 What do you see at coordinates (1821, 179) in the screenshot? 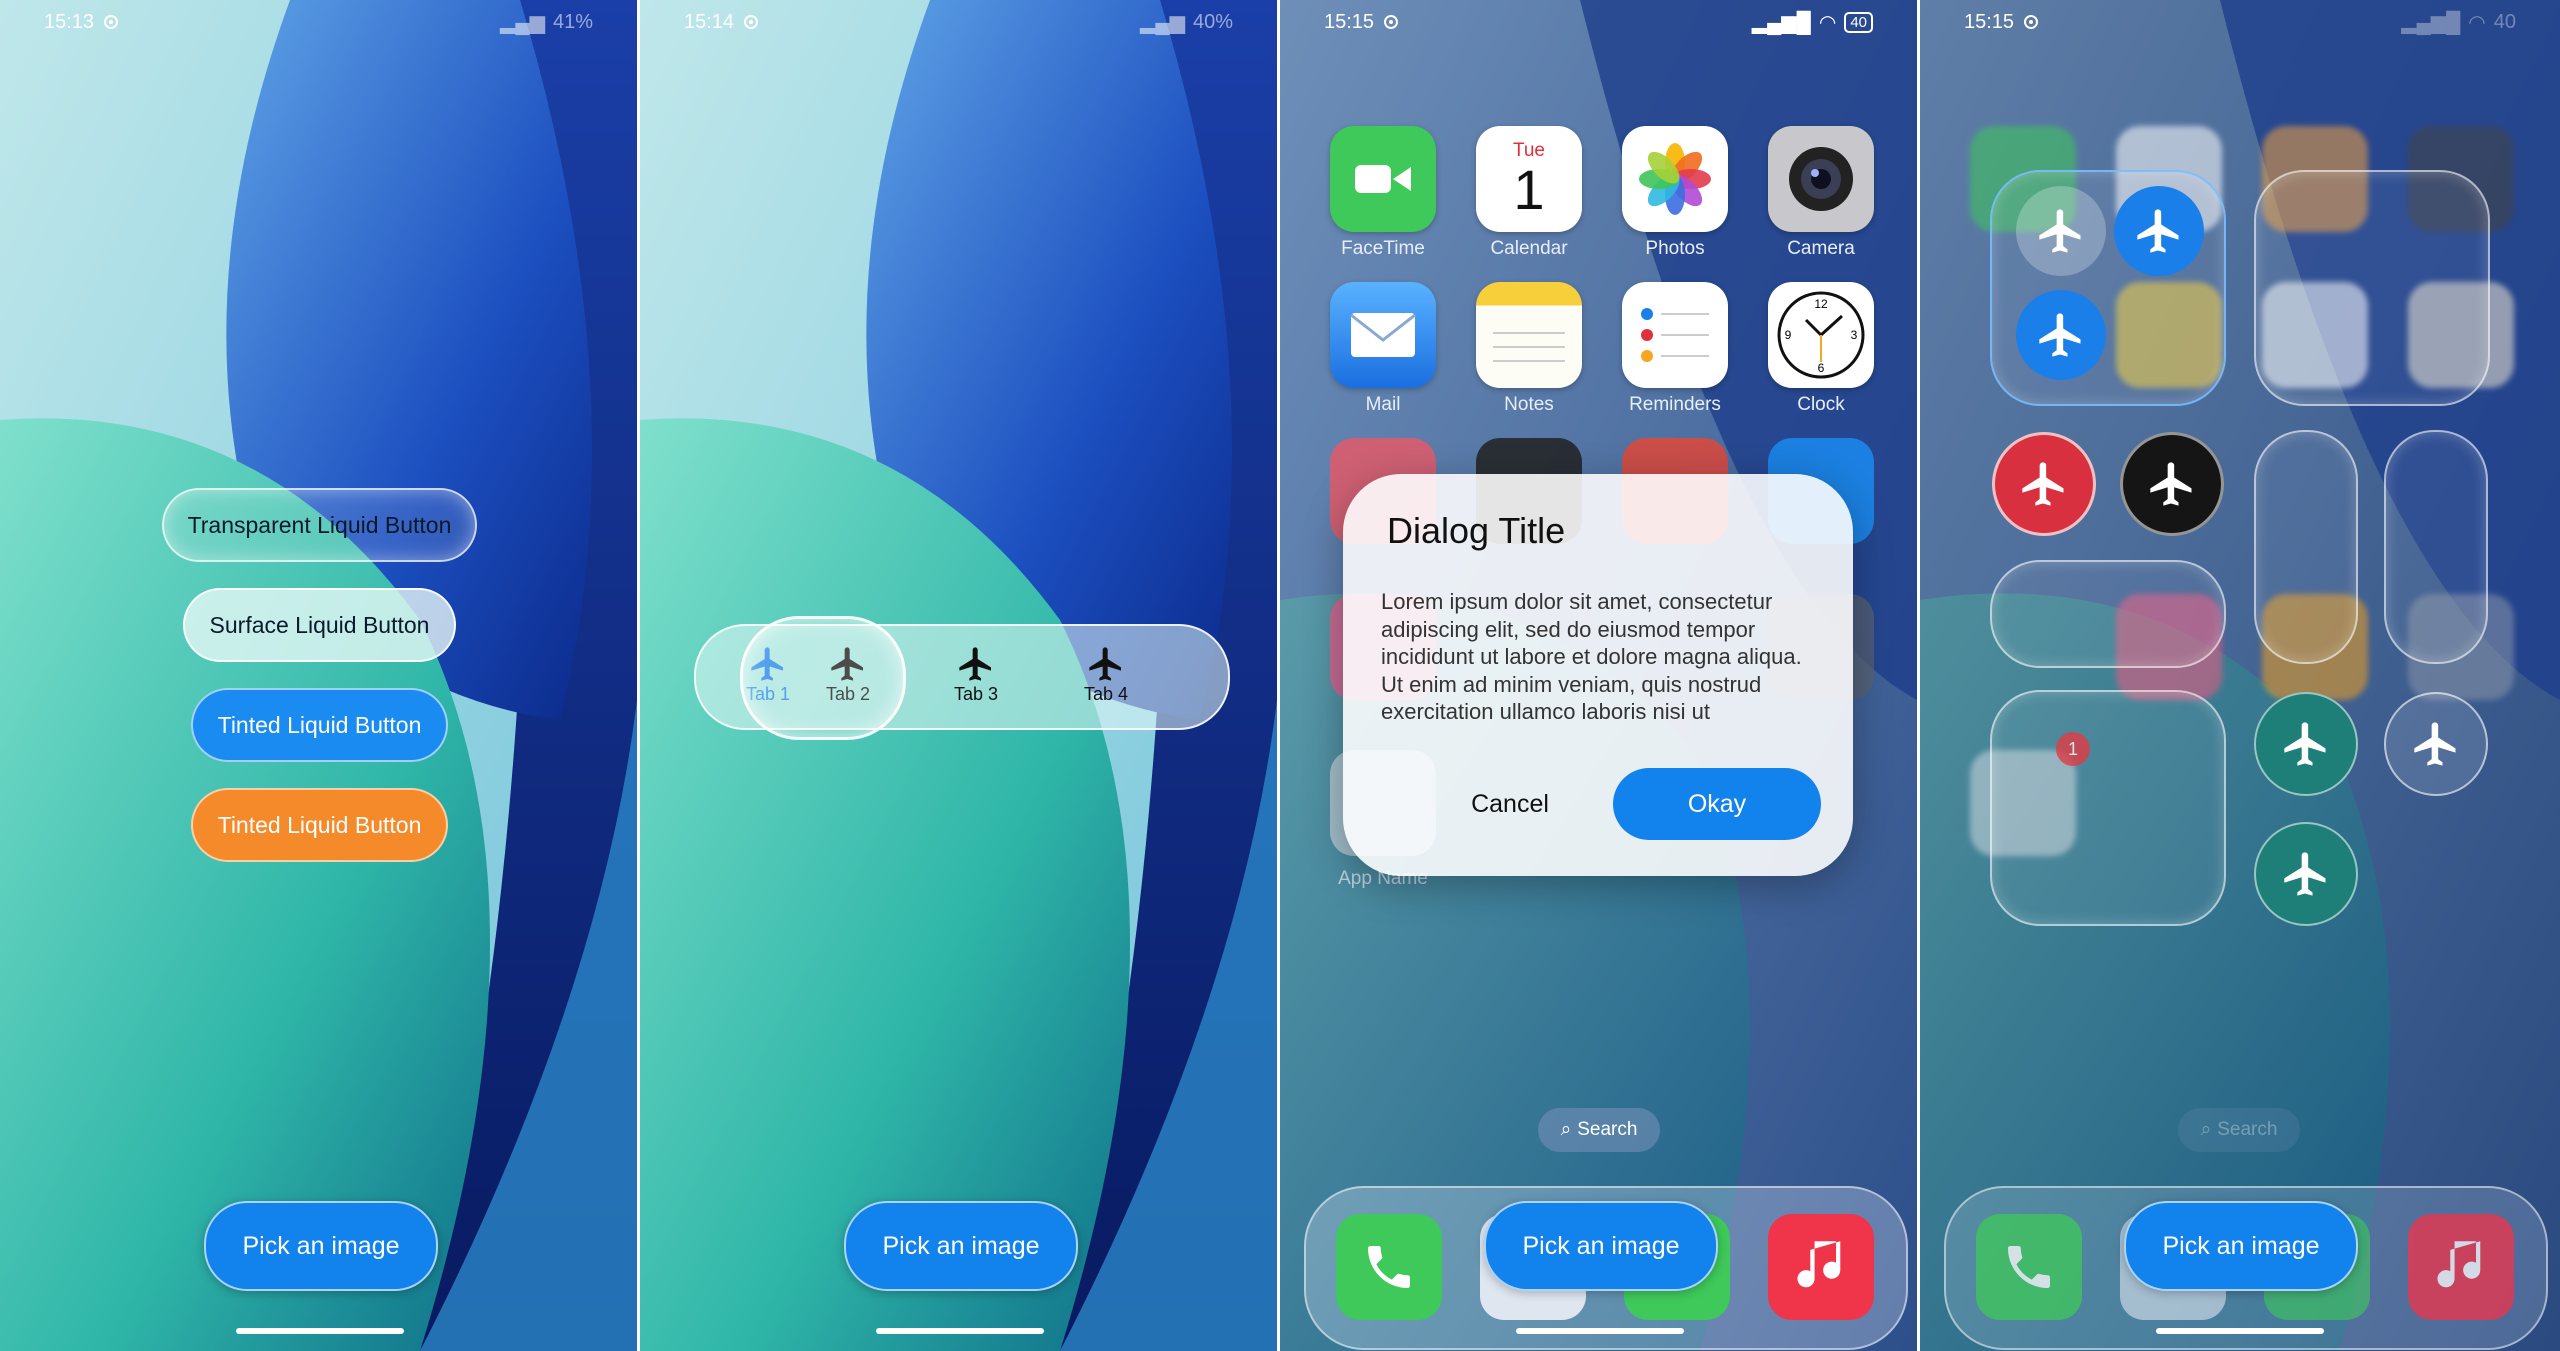
I see `camera-icon` at bounding box center [1821, 179].